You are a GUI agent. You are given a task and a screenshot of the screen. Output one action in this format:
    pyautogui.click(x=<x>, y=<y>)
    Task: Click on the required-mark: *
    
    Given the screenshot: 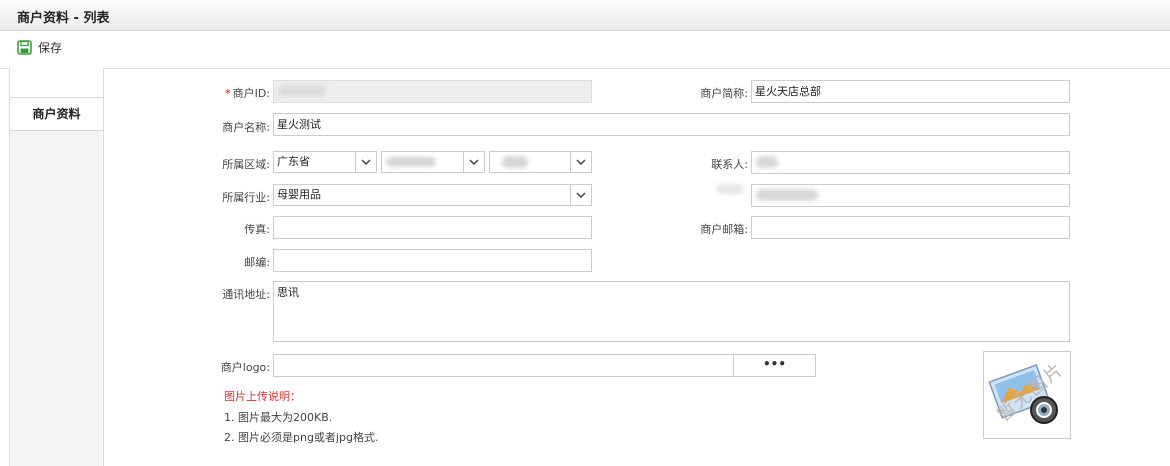 What is the action you would take?
    pyautogui.click(x=228, y=93)
    